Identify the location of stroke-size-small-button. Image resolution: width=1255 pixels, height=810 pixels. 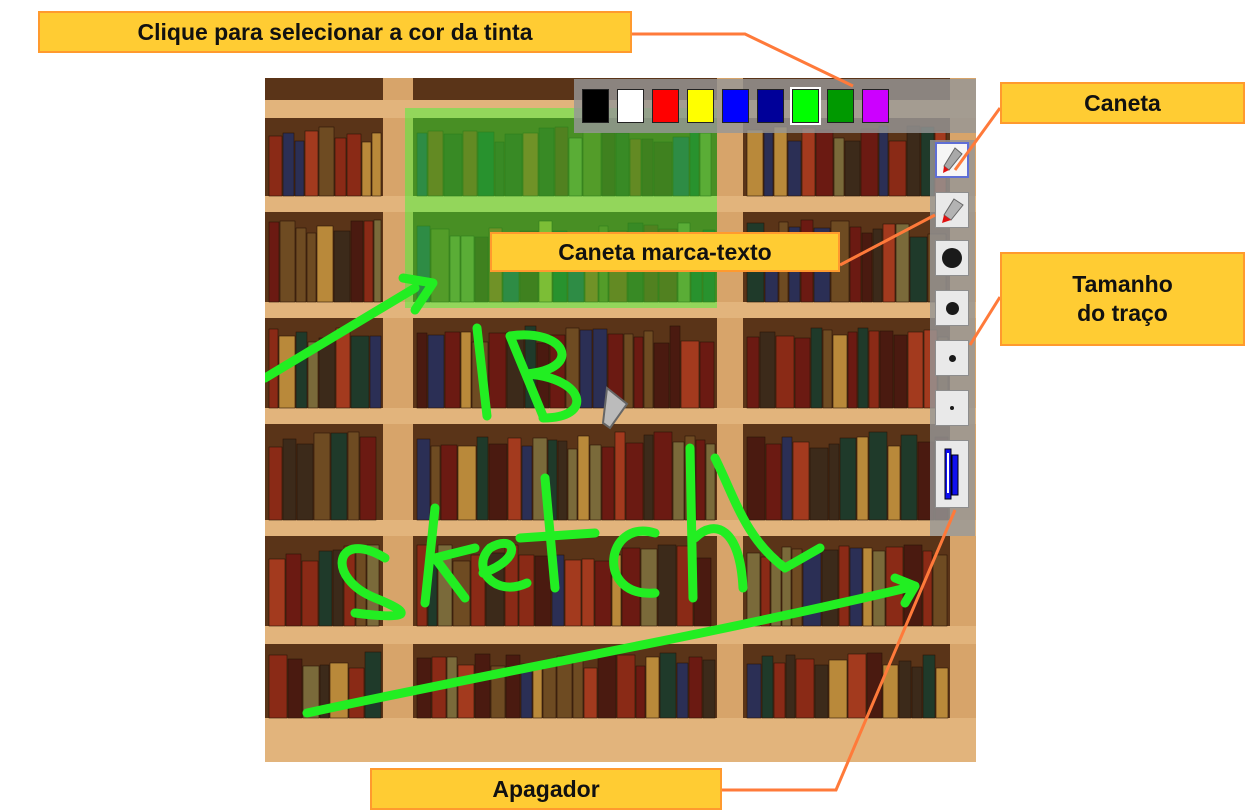
(952, 358).